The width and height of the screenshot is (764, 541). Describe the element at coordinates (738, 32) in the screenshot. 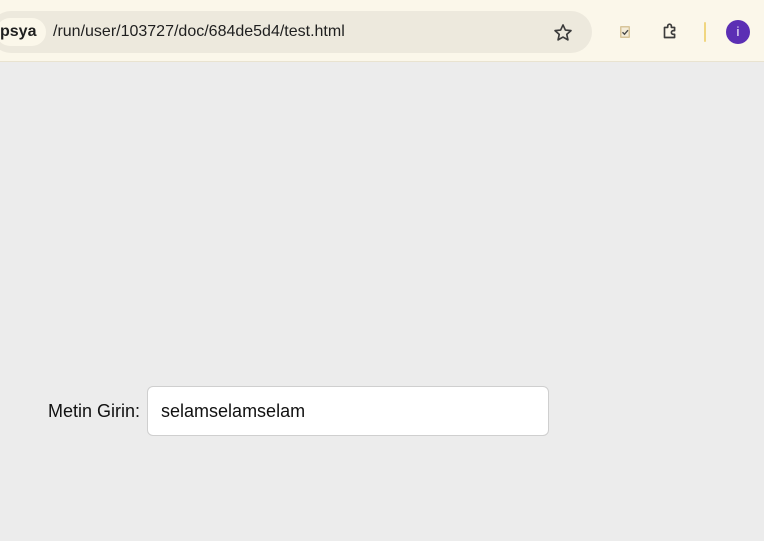

I see `profile-avatar: i` at that location.